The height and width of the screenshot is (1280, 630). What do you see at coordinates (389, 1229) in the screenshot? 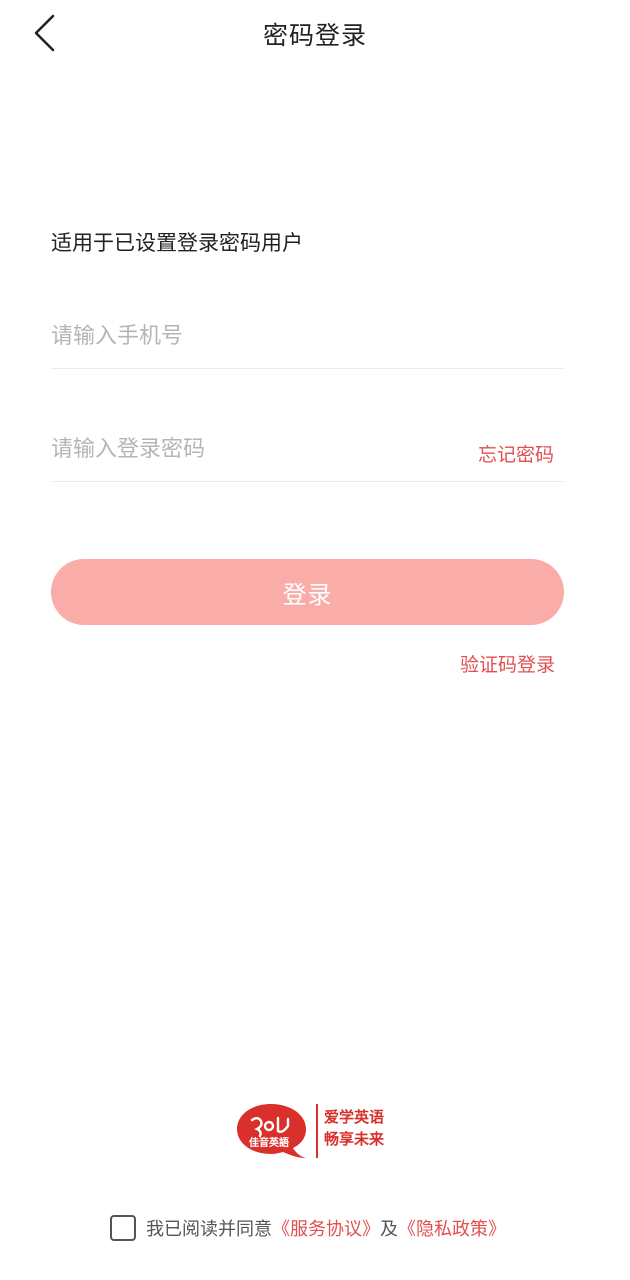
I see `agreement-joiner: 及` at bounding box center [389, 1229].